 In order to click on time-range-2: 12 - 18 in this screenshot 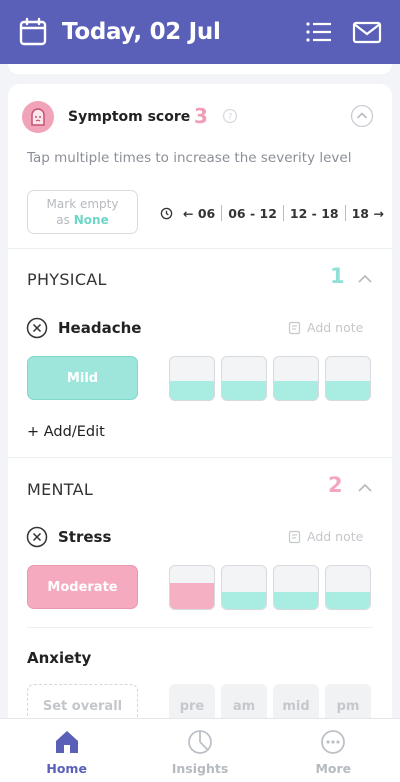, I will do `click(314, 213)`.